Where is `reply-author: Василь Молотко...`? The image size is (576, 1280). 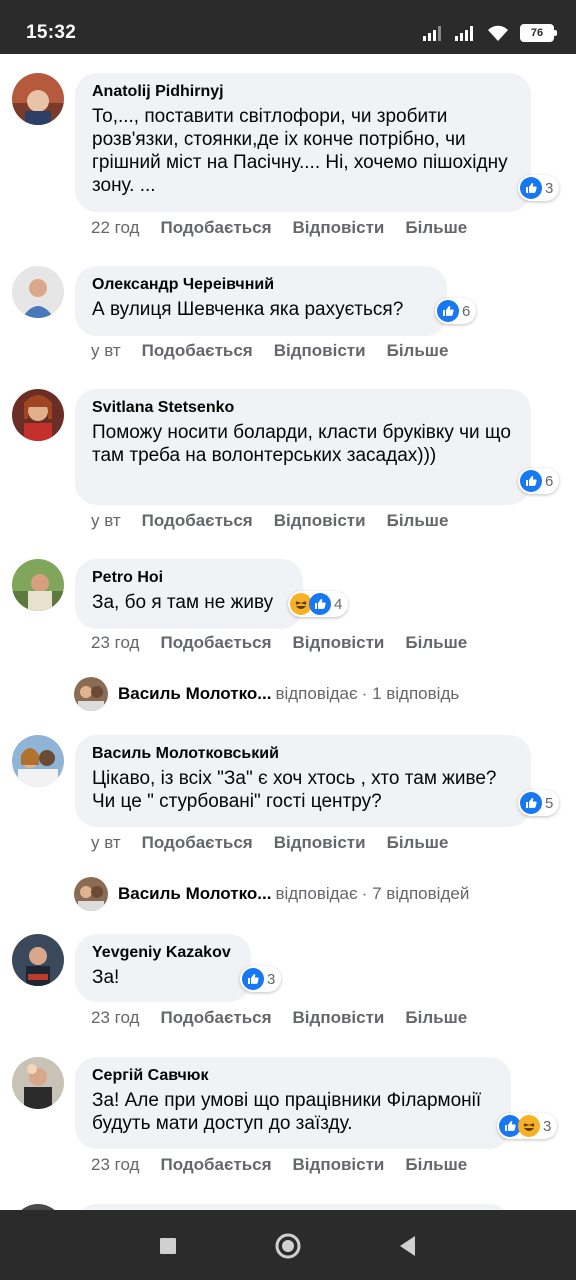 reply-author: Василь Молотко... is located at coordinates (195, 693).